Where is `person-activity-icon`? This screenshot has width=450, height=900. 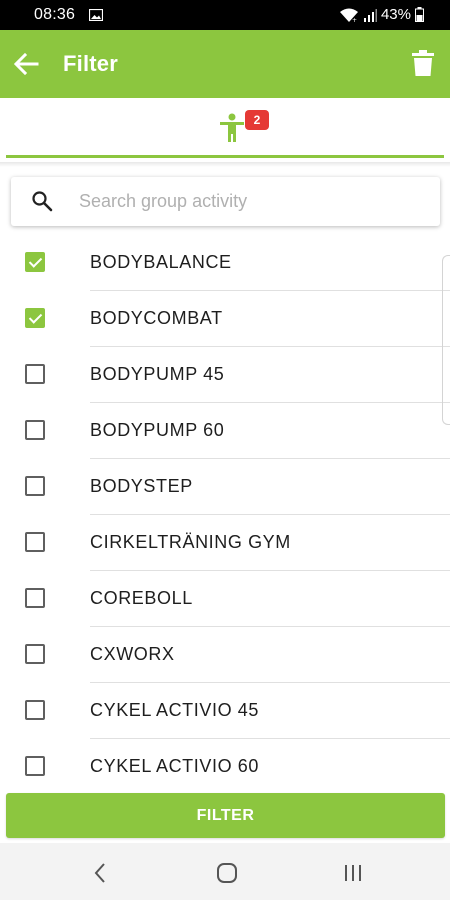
person-activity-icon is located at coordinates (232, 127).